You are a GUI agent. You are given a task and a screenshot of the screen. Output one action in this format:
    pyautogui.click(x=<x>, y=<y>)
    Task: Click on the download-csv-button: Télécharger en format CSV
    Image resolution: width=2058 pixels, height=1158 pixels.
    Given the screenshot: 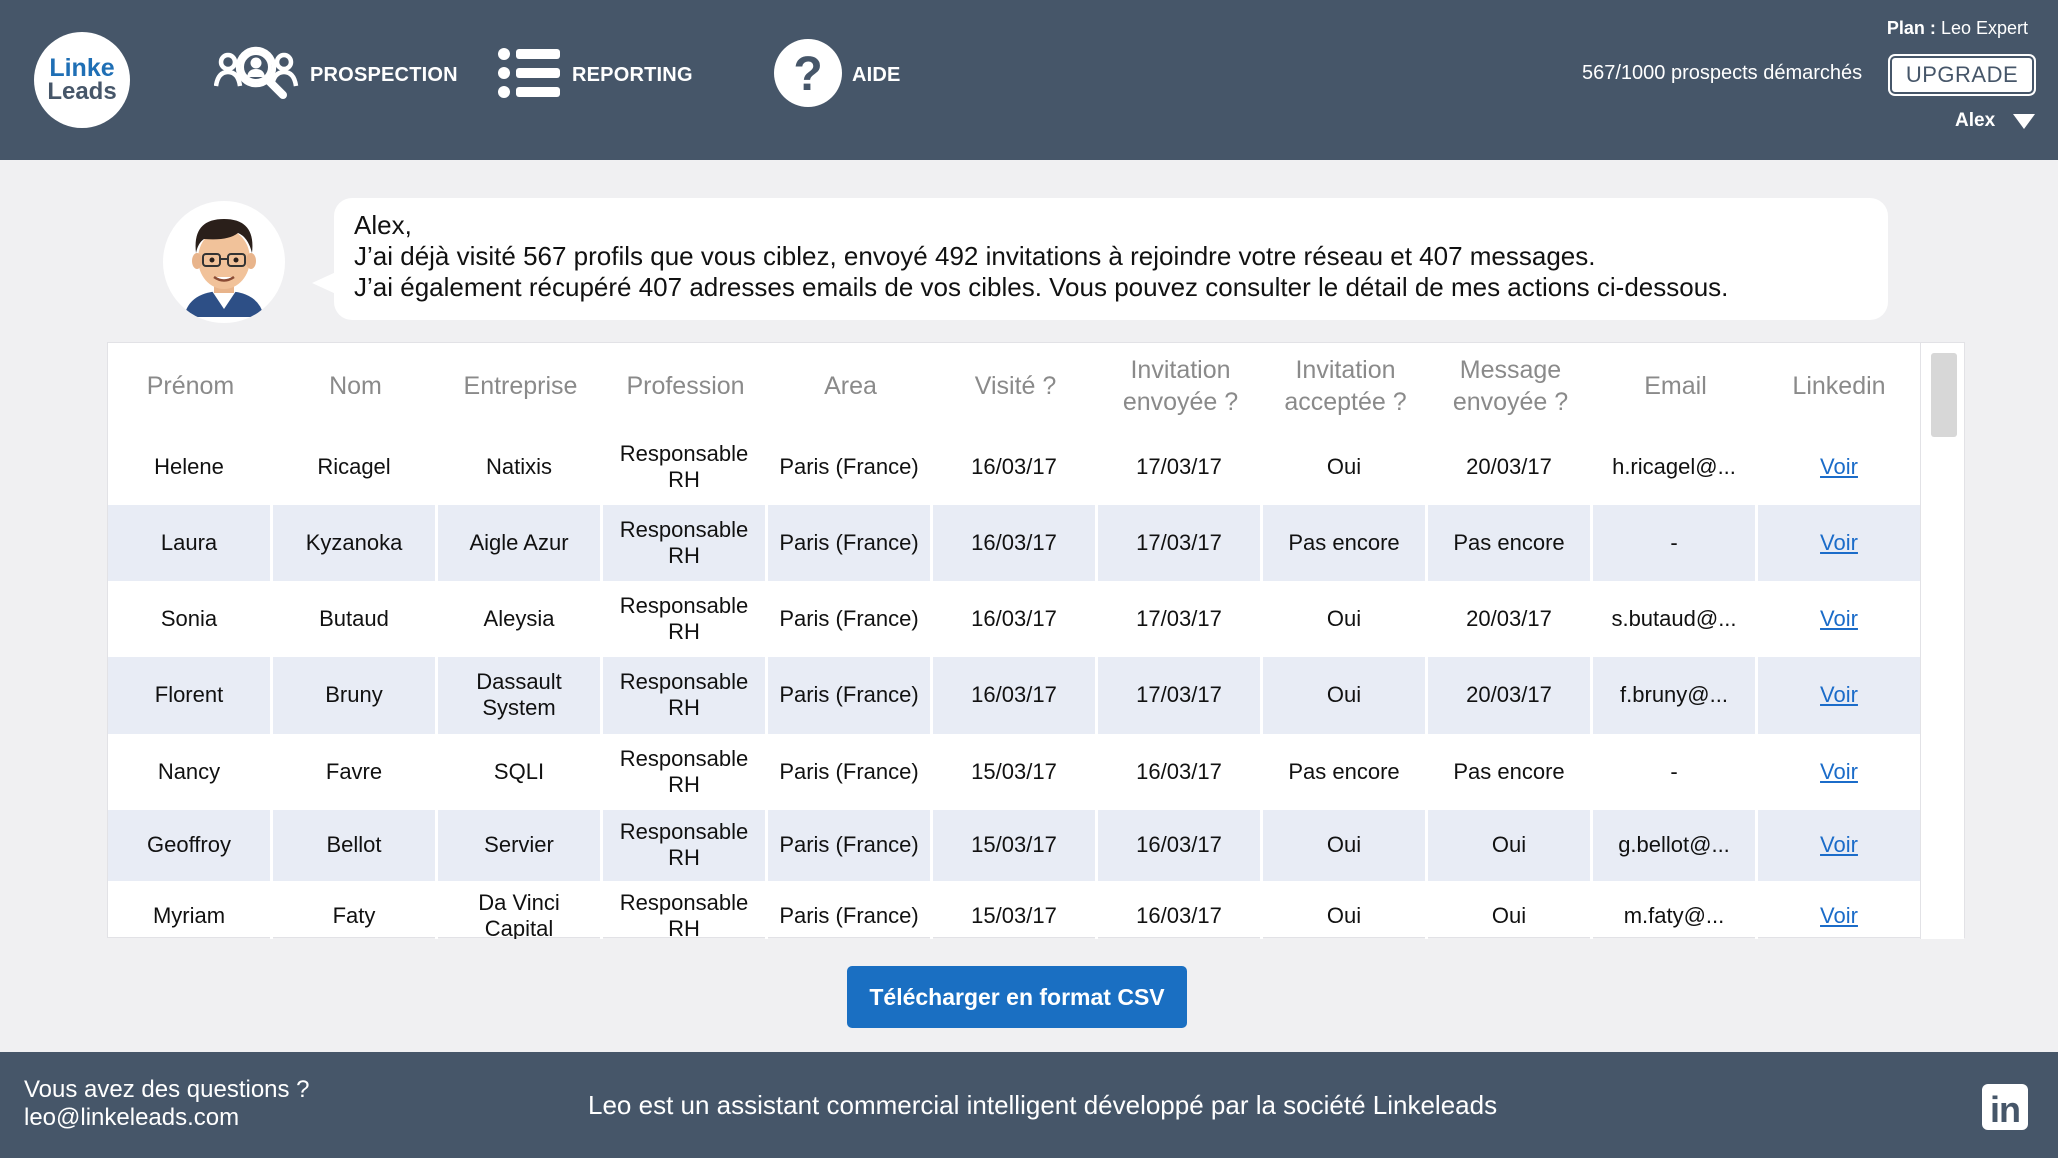 What is the action you would take?
    pyautogui.click(x=1017, y=997)
    